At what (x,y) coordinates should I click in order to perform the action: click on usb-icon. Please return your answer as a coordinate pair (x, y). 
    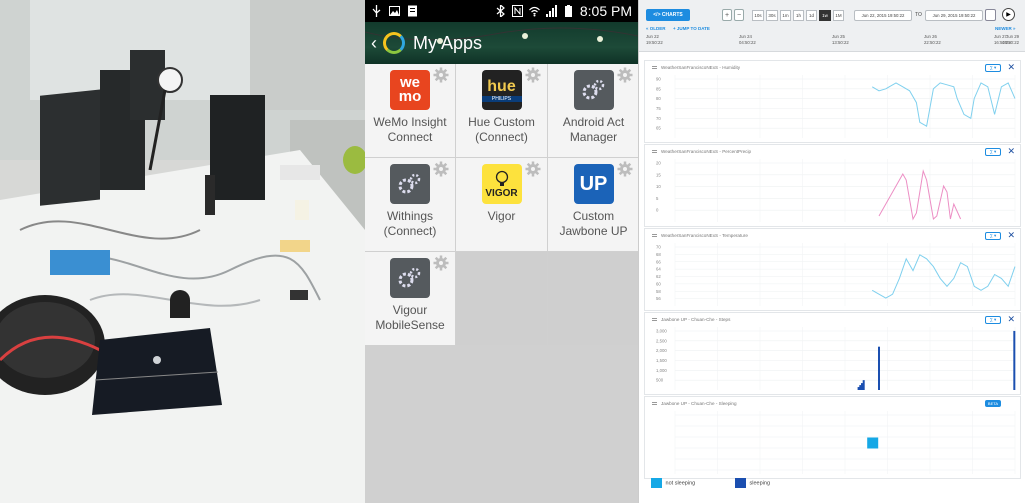
    Looking at the image, I should click on (376, 11).